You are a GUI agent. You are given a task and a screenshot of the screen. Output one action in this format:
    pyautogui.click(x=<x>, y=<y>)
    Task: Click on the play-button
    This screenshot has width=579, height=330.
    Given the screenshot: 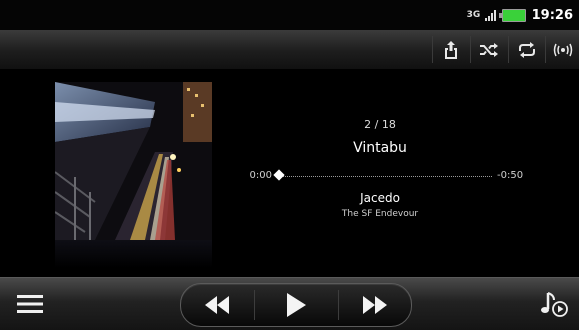 What is the action you would take?
    pyautogui.click(x=296, y=305)
    